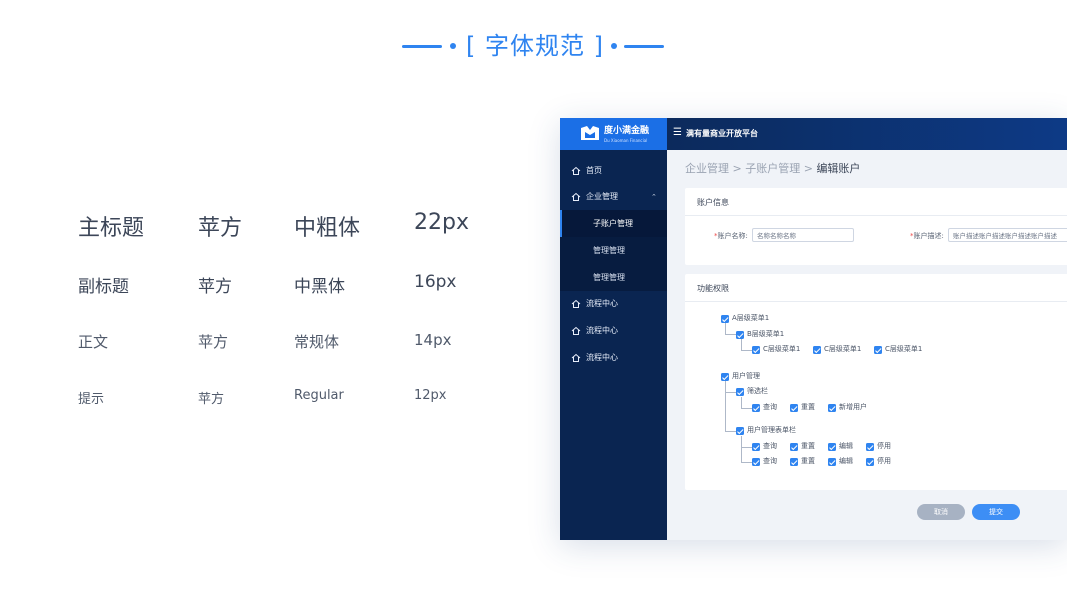 The height and width of the screenshot is (600, 1067). I want to click on sidebar-subitem-label: 子账户管理, so click(613, 223).